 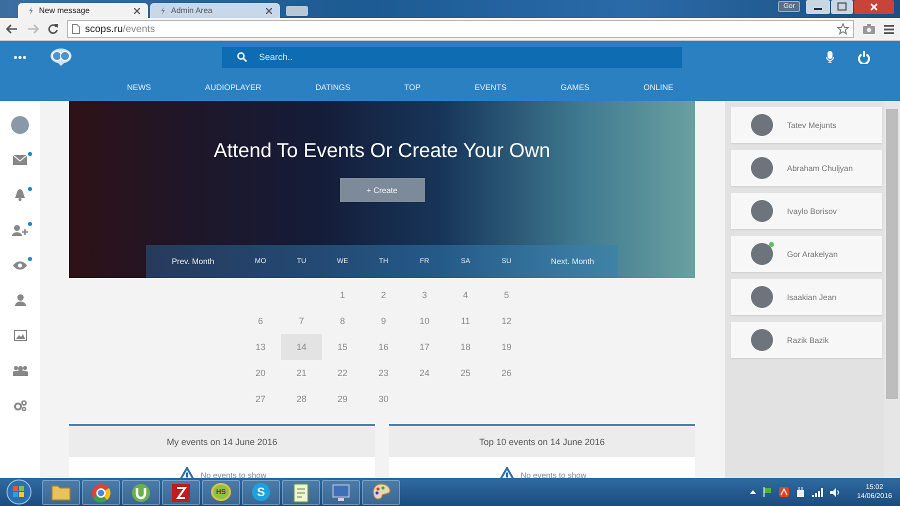 What do you see at coordinates (20, 195) in the screenshot?
I see `bell-icon` at bounding box center [20, 195].